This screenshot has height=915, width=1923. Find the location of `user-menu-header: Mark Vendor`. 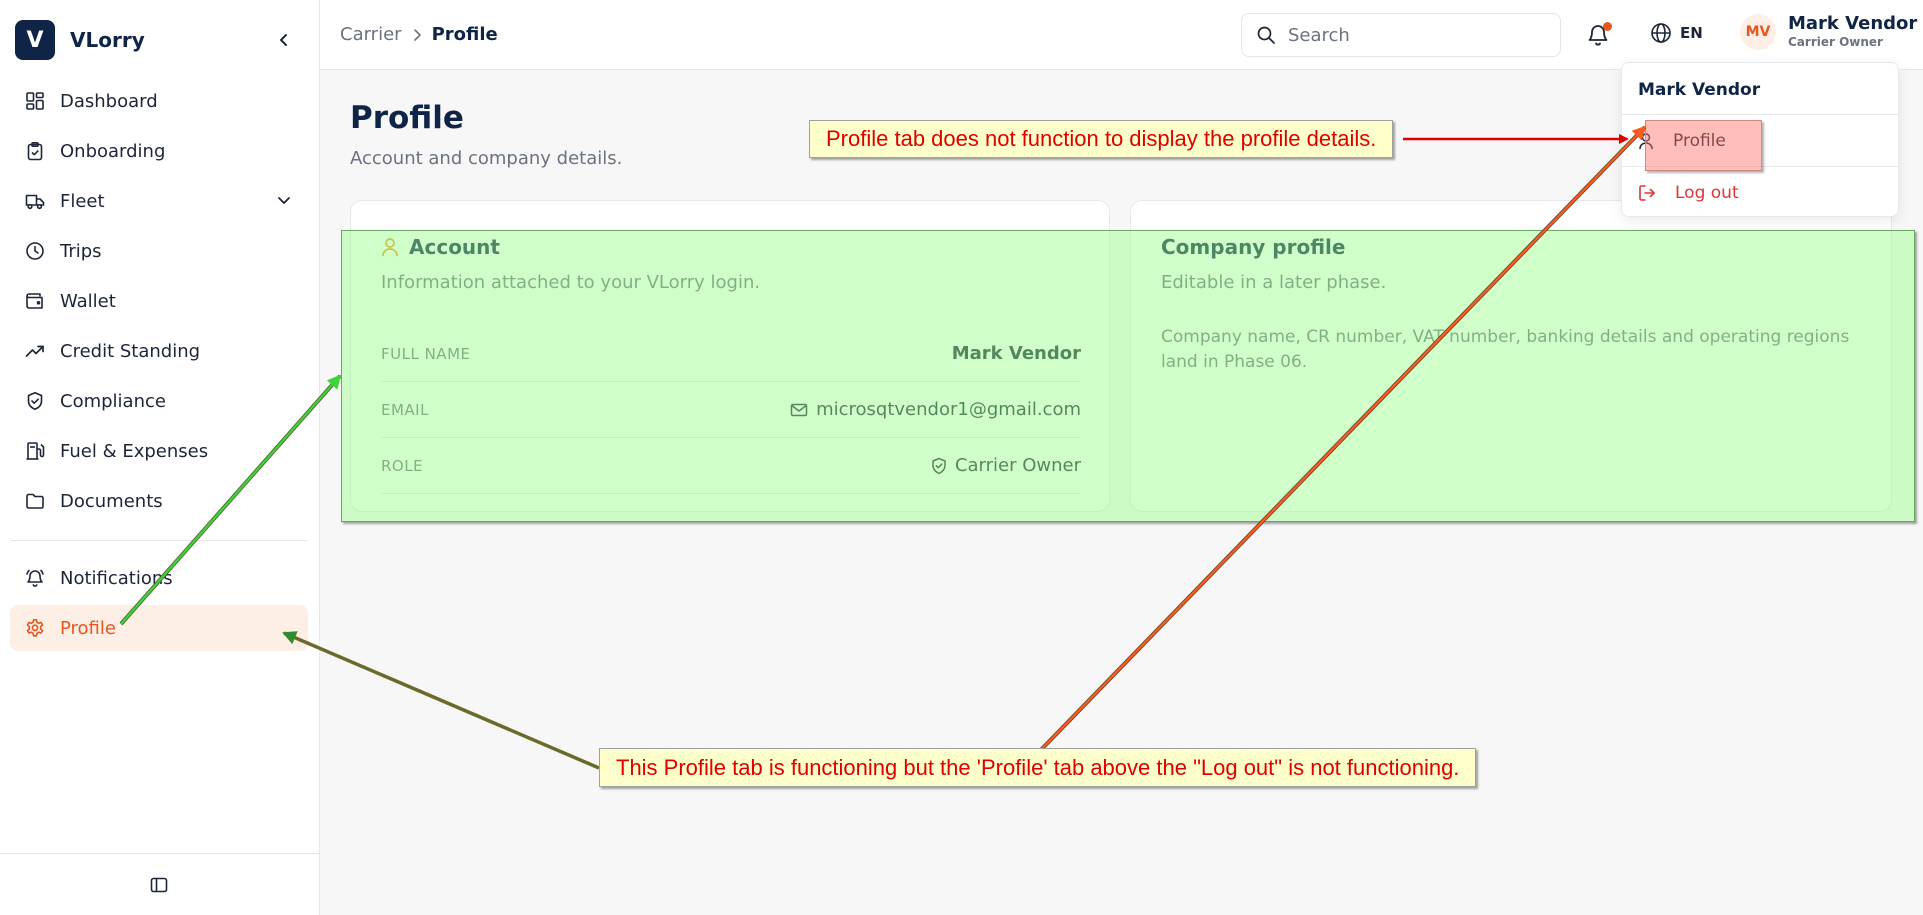

user-menu-header: Mark Vendor is located at coordinates (1699, 90).